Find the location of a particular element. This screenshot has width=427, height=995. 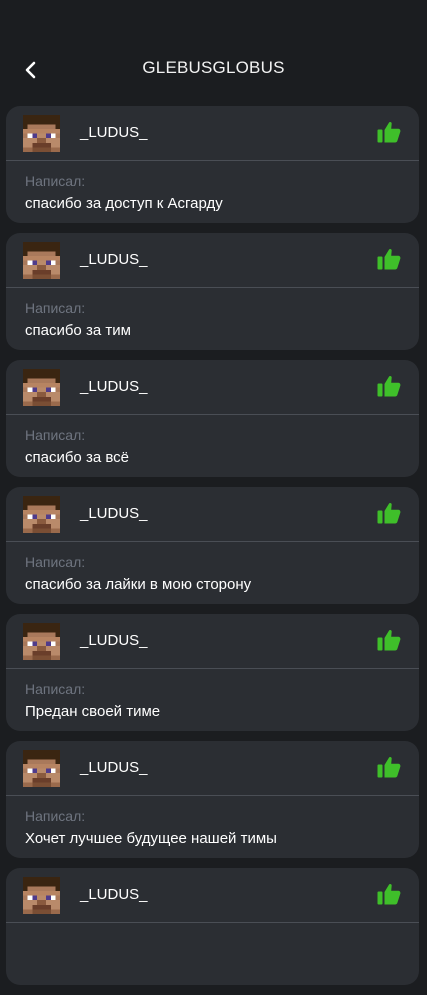

page-title: GLEBUSGLOBUS is located at coordinates (213, 67).